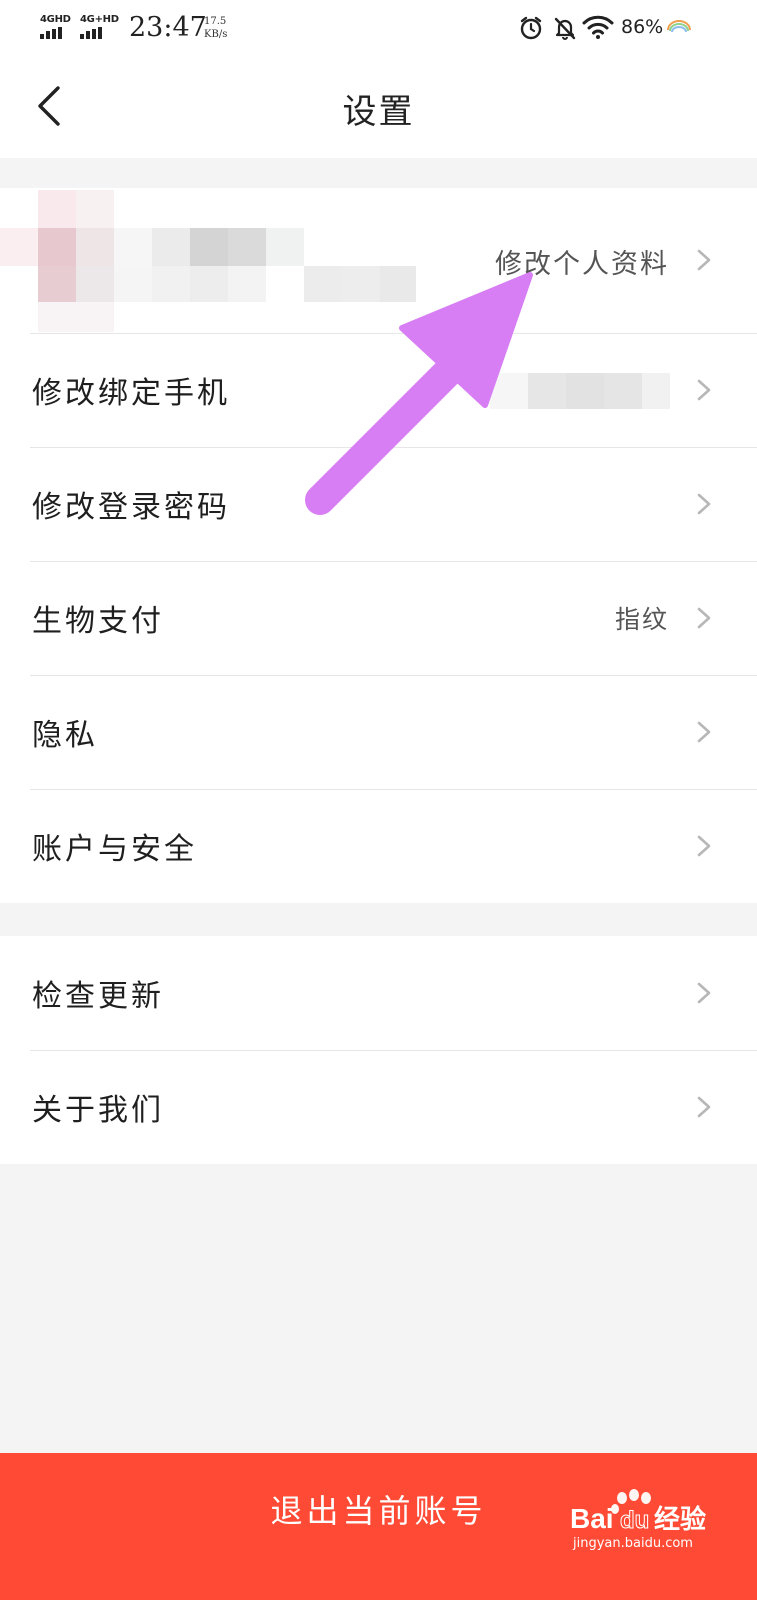 This screenshot has width=757, height=1600. I want to click on alarm-icon, so click(531, 28).